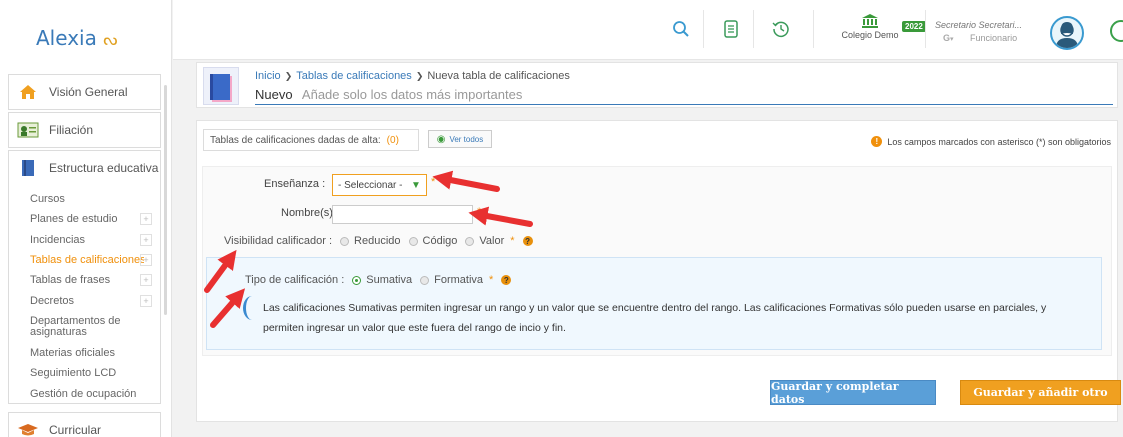  Describe the element at coordinates (368, 249) in the screenshot. I see `annotation-arrows` at that location.